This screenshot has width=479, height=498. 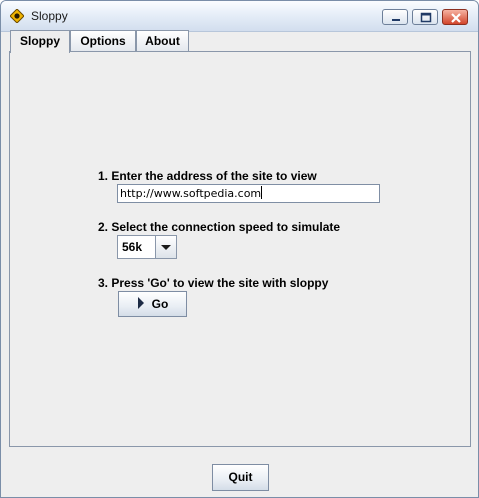 I want to click on chevron-down-icon, so click(x=166, y=247).